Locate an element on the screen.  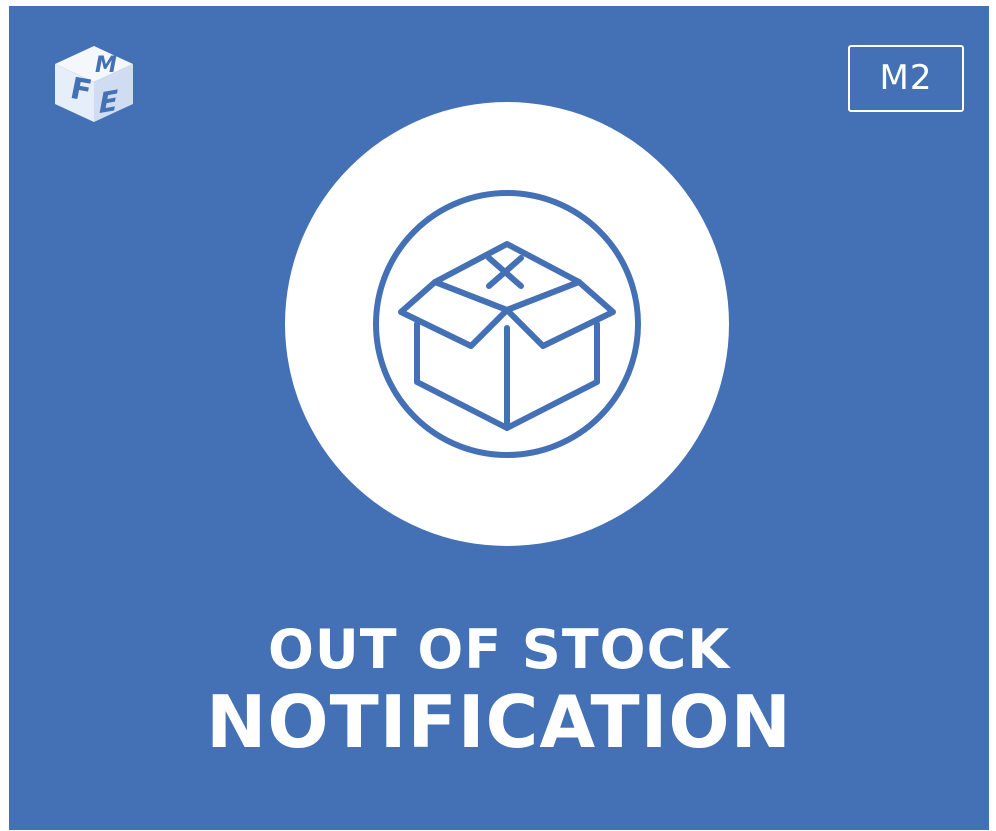
fme-logo-icon: F M E is located at coordinates (94, 84).